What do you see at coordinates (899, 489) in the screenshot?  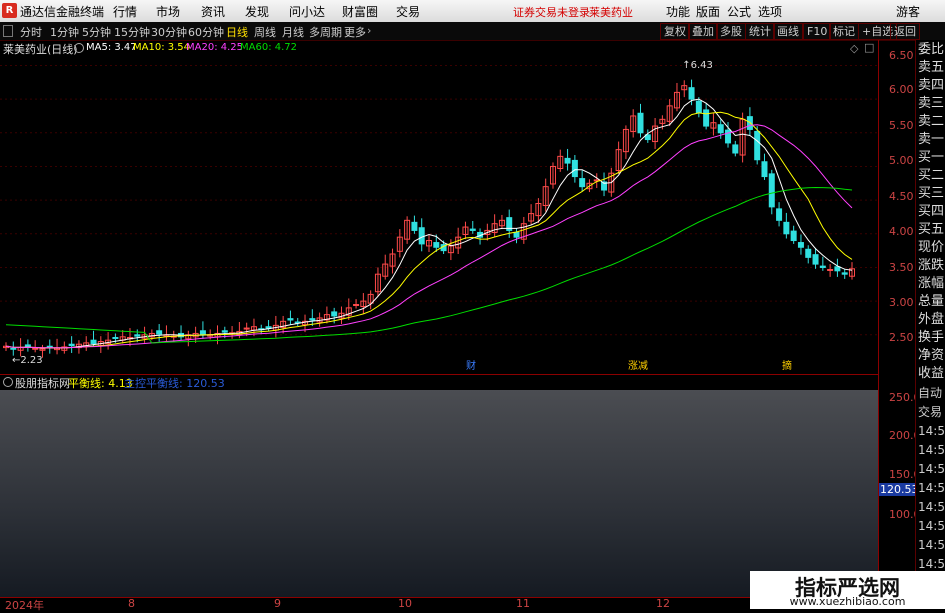 I see `current-value-tag: 120.53` at bounding box center [899, 489].